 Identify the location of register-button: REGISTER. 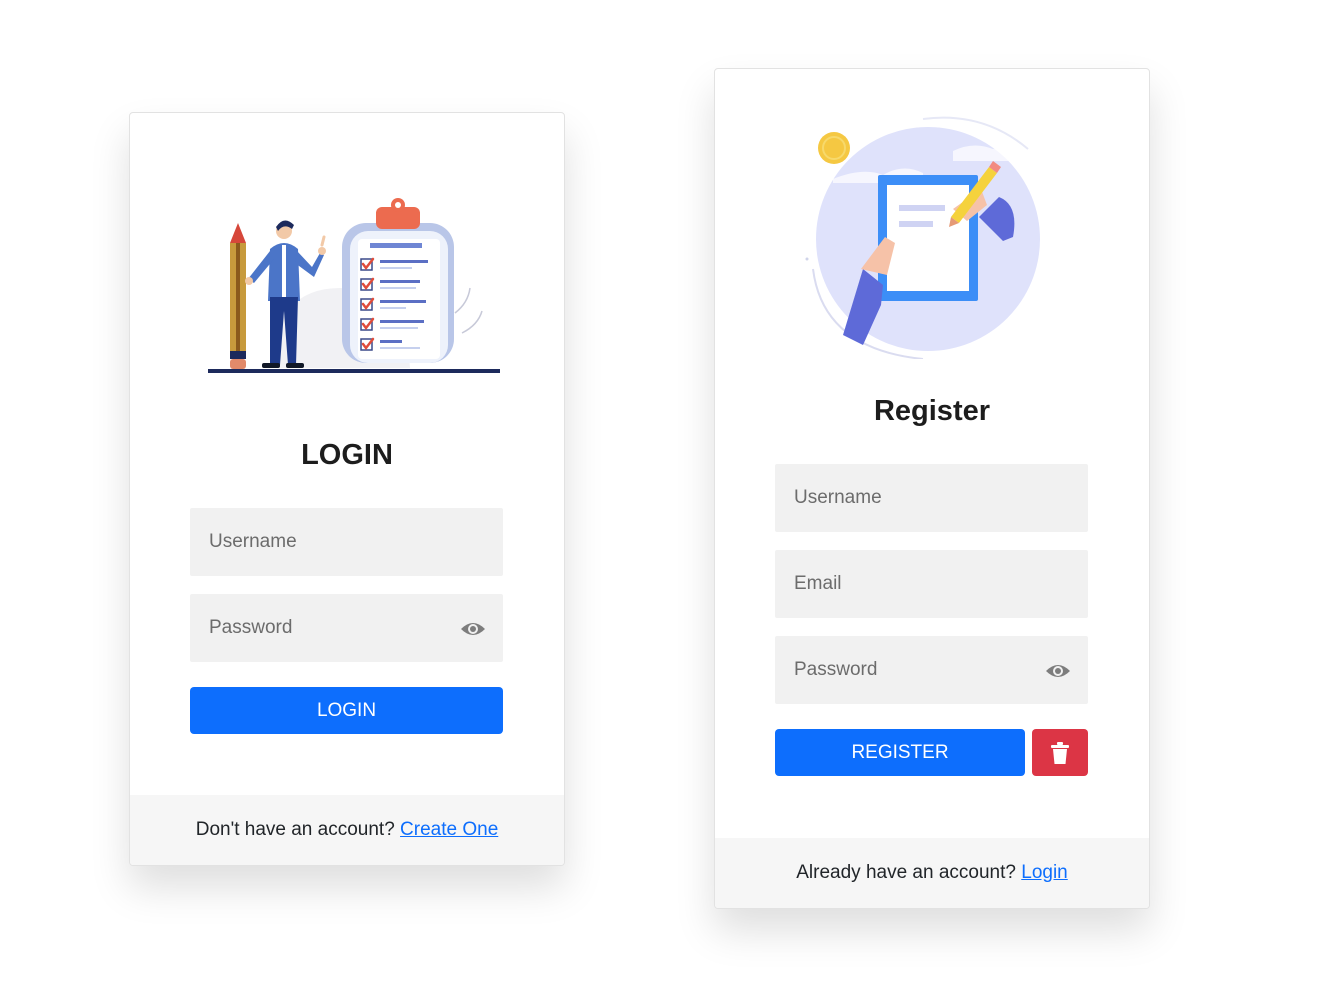
(900, 752).